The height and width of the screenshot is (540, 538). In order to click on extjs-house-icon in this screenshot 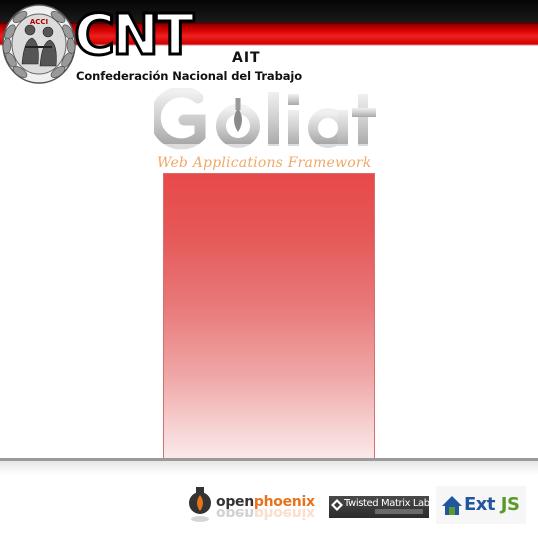, I will do `click(452, 505)`.